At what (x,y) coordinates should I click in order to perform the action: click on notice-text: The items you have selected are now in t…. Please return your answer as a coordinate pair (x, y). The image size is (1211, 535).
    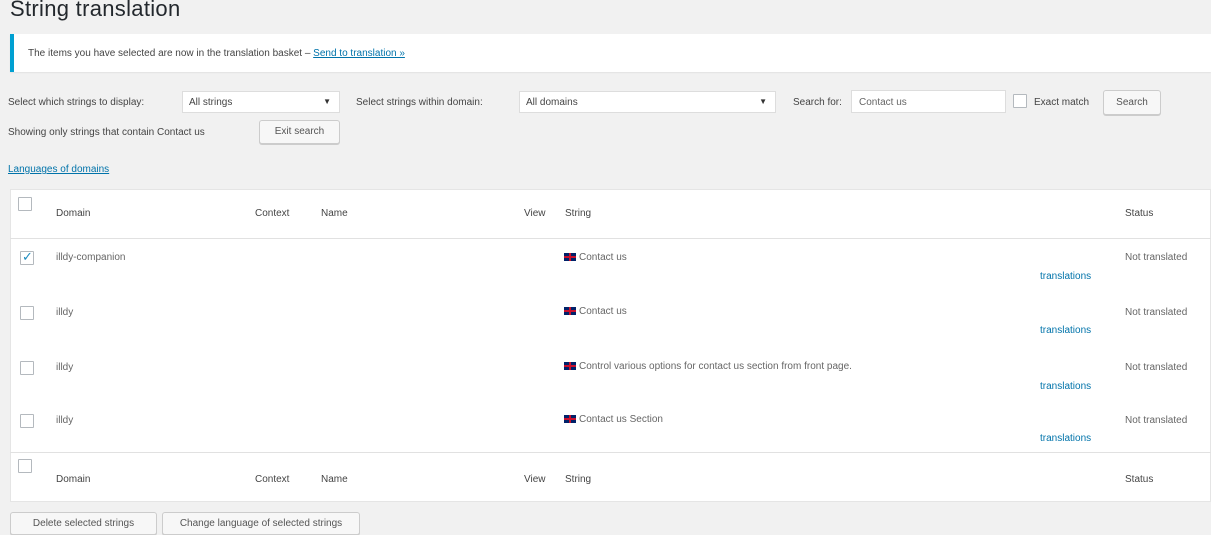
    Looking at the image, I should click on (171, 53).